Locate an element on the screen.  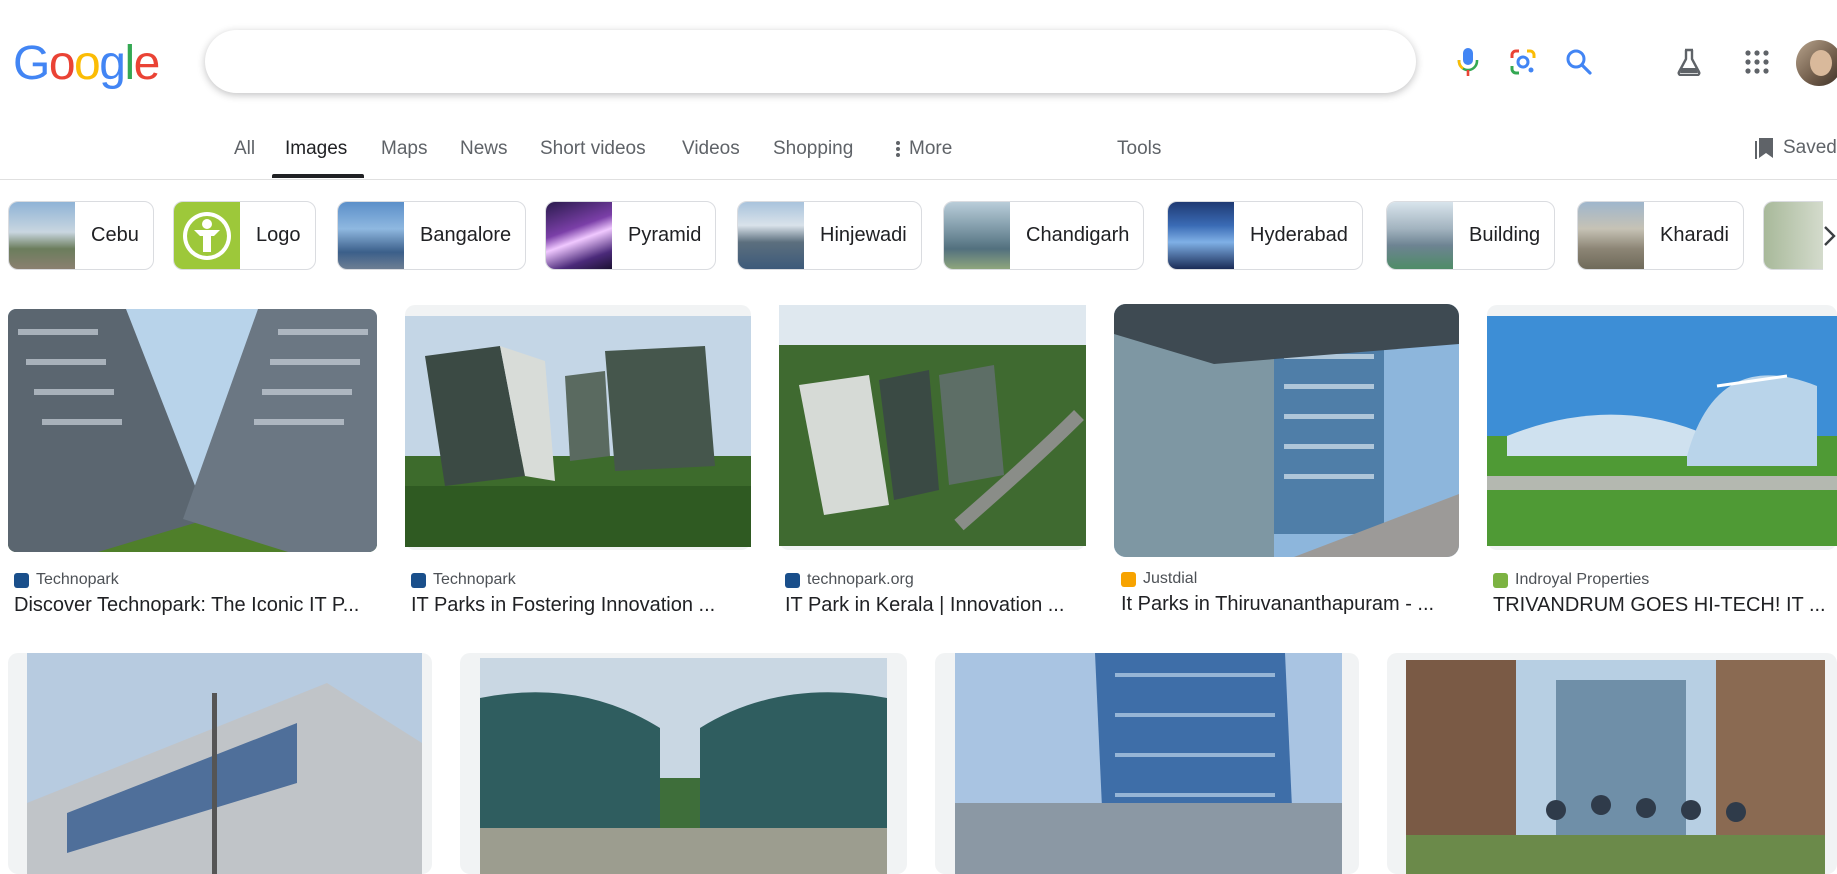
microphone-icon is located at coordinates (1468, 62).